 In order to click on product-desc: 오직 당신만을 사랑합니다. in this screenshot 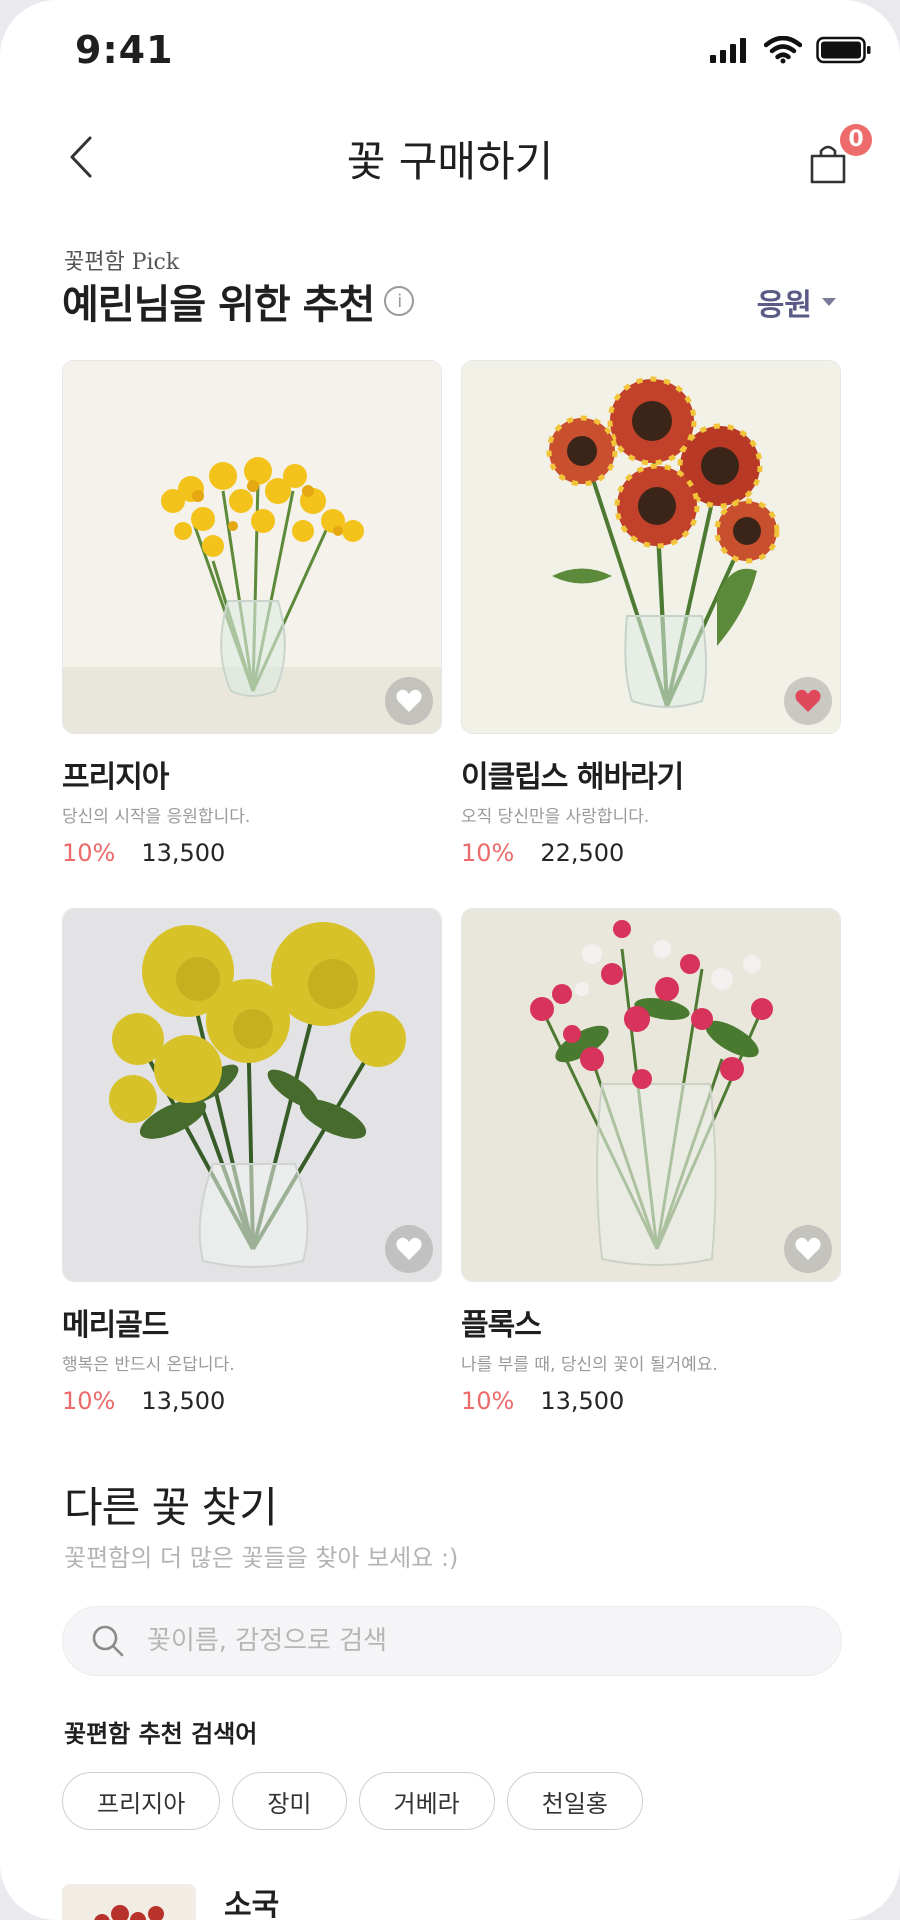, I will do `click(555, 817)`.